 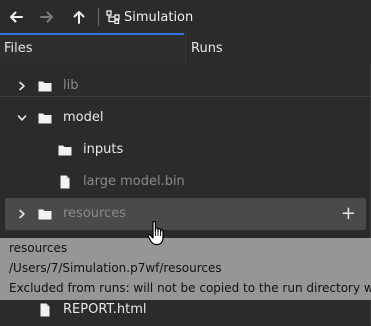 What do you see at coordinates (115, 268) in the screenshot?
I see `tooltip-path: /Users/7/Simulation.p7wf/resources` at bounding box center [115, 268].